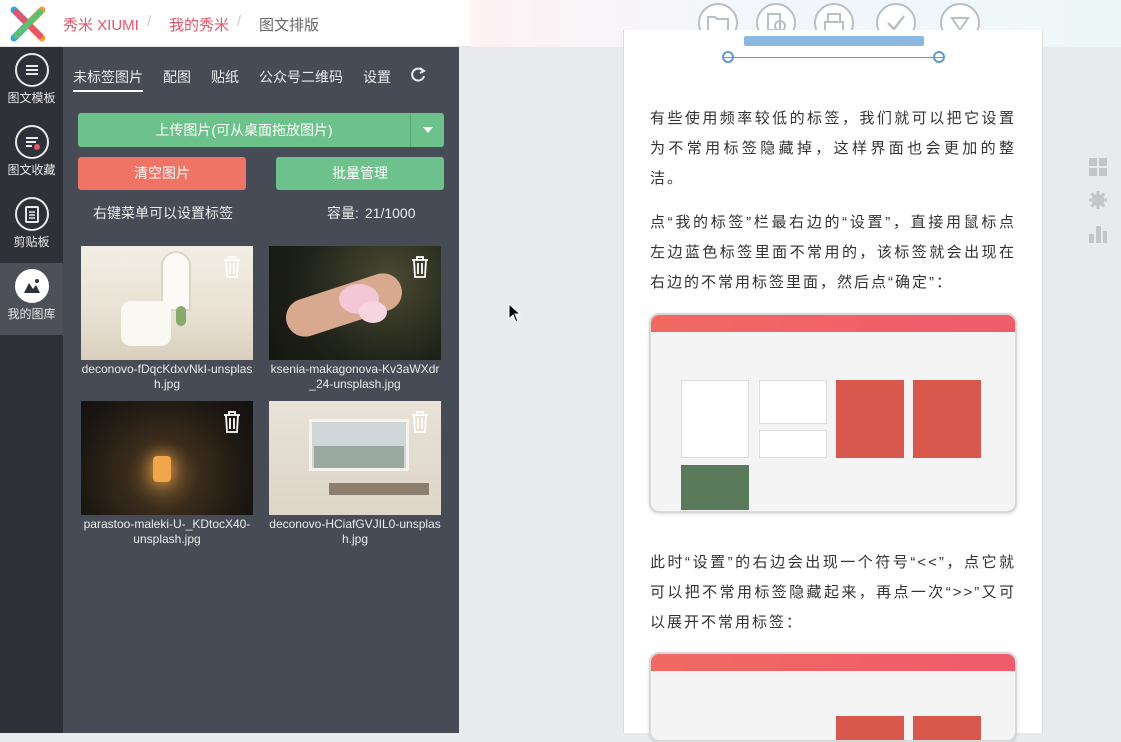  I want to click on nav-favorite: 图文收藏, so click(31, 155).